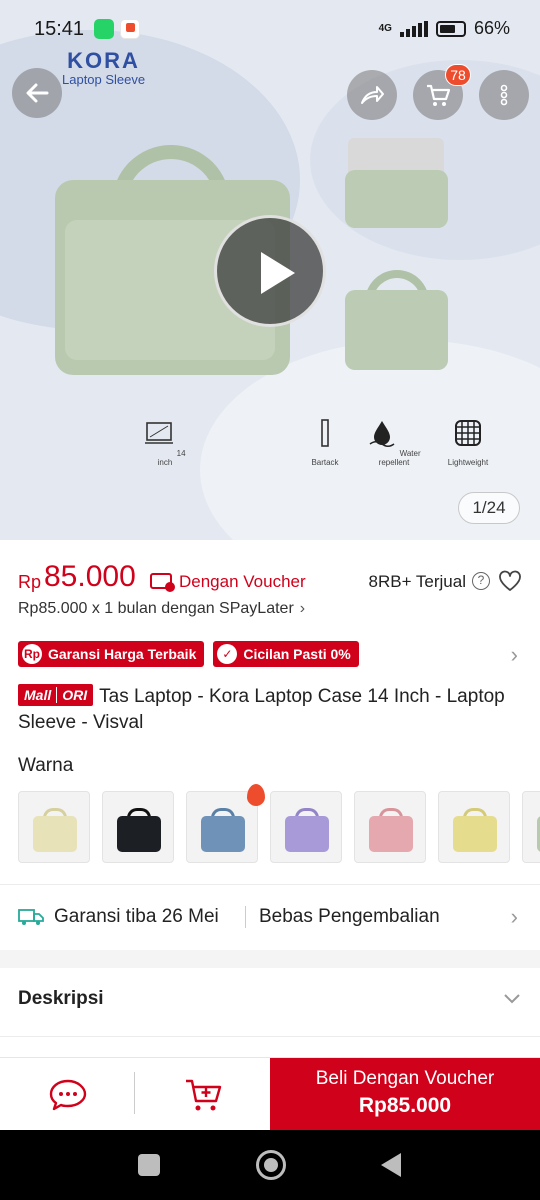 The width and height of the screenshot is (540, 1200). I want to click on paylater-link: Rp85.000 x 1 bulan dengan SPayLater ›, so click(161, 609).